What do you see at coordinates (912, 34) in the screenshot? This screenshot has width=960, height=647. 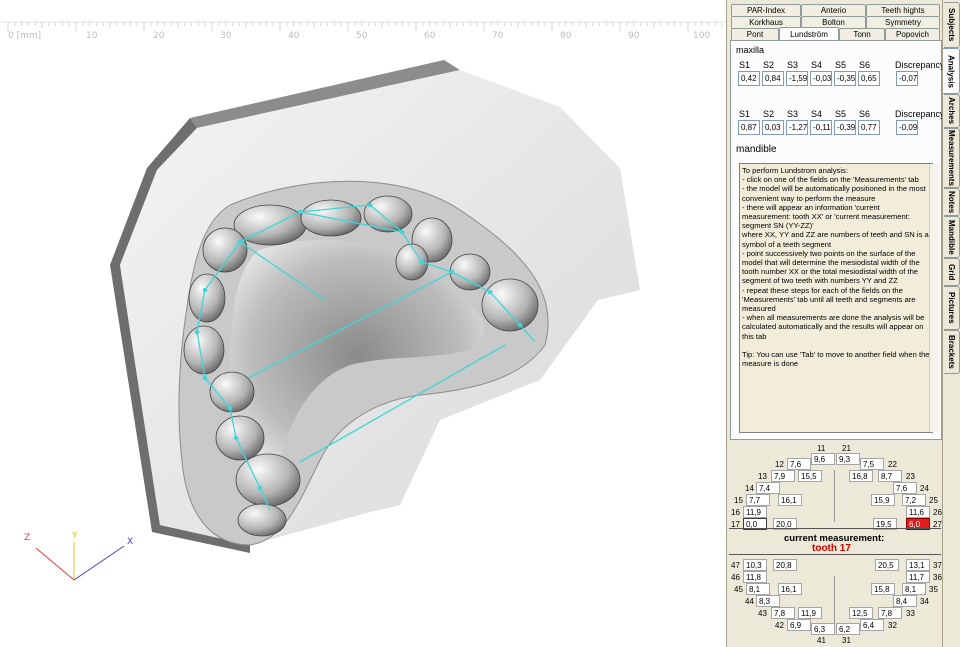 I see `tab-popovich: Popovich` at bounding box center [912, 34].